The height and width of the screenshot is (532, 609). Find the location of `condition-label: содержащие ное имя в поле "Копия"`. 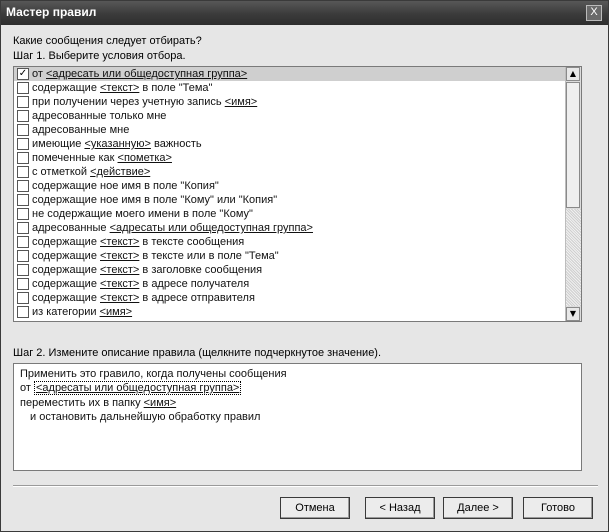

condition-label: содержащие ное имя в поле "Копия" is located at coordinates (125, 186).